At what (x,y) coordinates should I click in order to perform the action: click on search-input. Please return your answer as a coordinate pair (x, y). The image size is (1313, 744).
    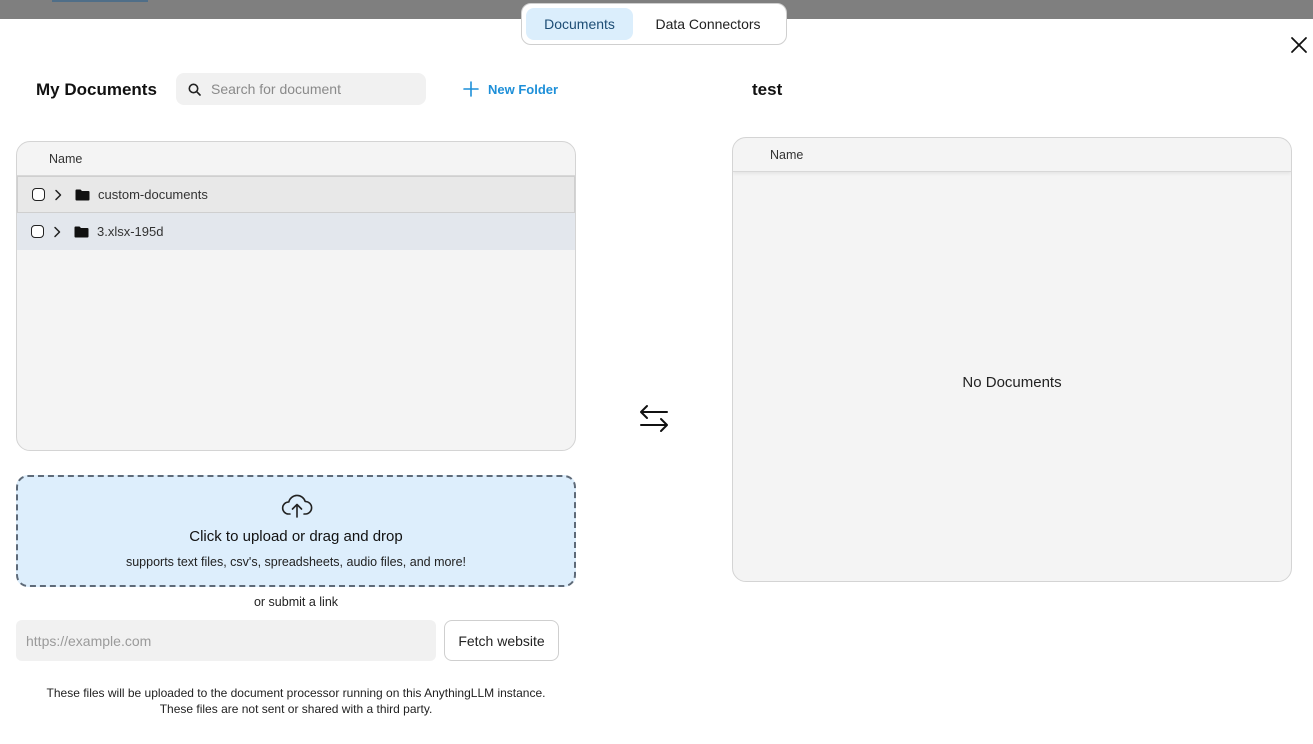
    Looking at the image, I should click on (311, 89).